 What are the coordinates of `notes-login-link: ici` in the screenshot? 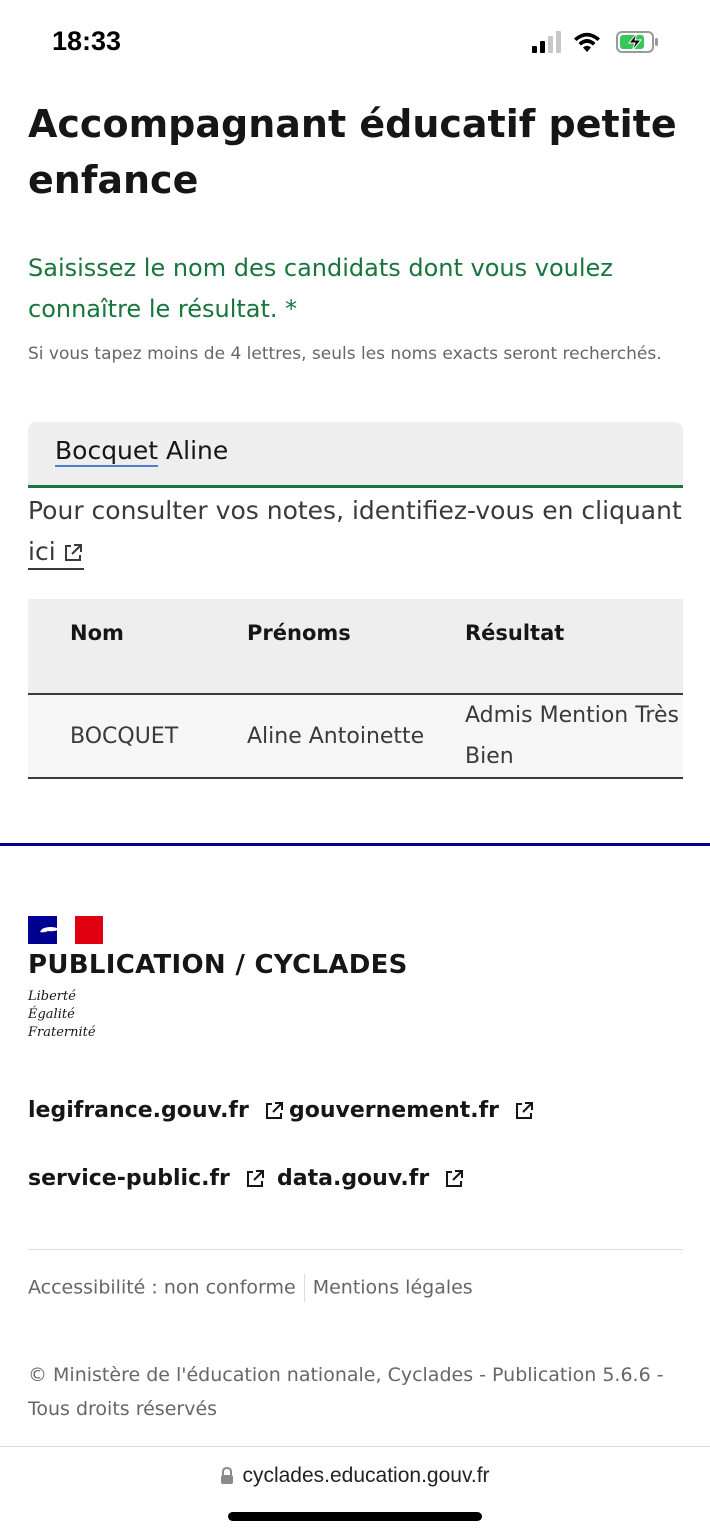 It's located at (56, 553).